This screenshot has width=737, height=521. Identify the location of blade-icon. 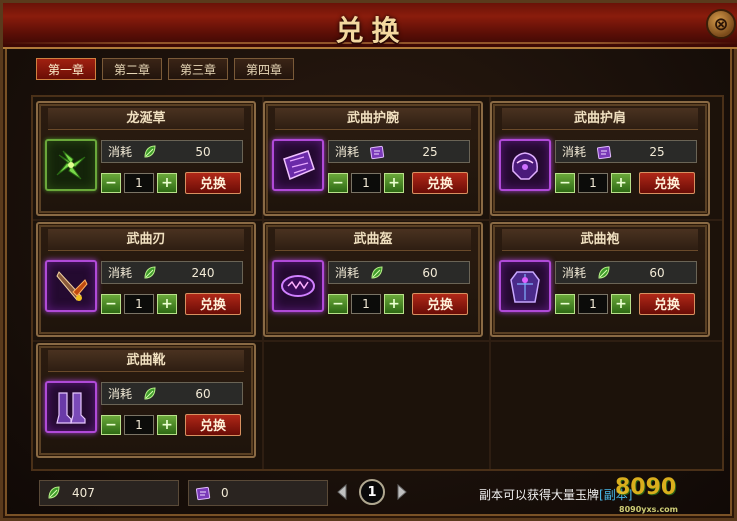
(71, 286).